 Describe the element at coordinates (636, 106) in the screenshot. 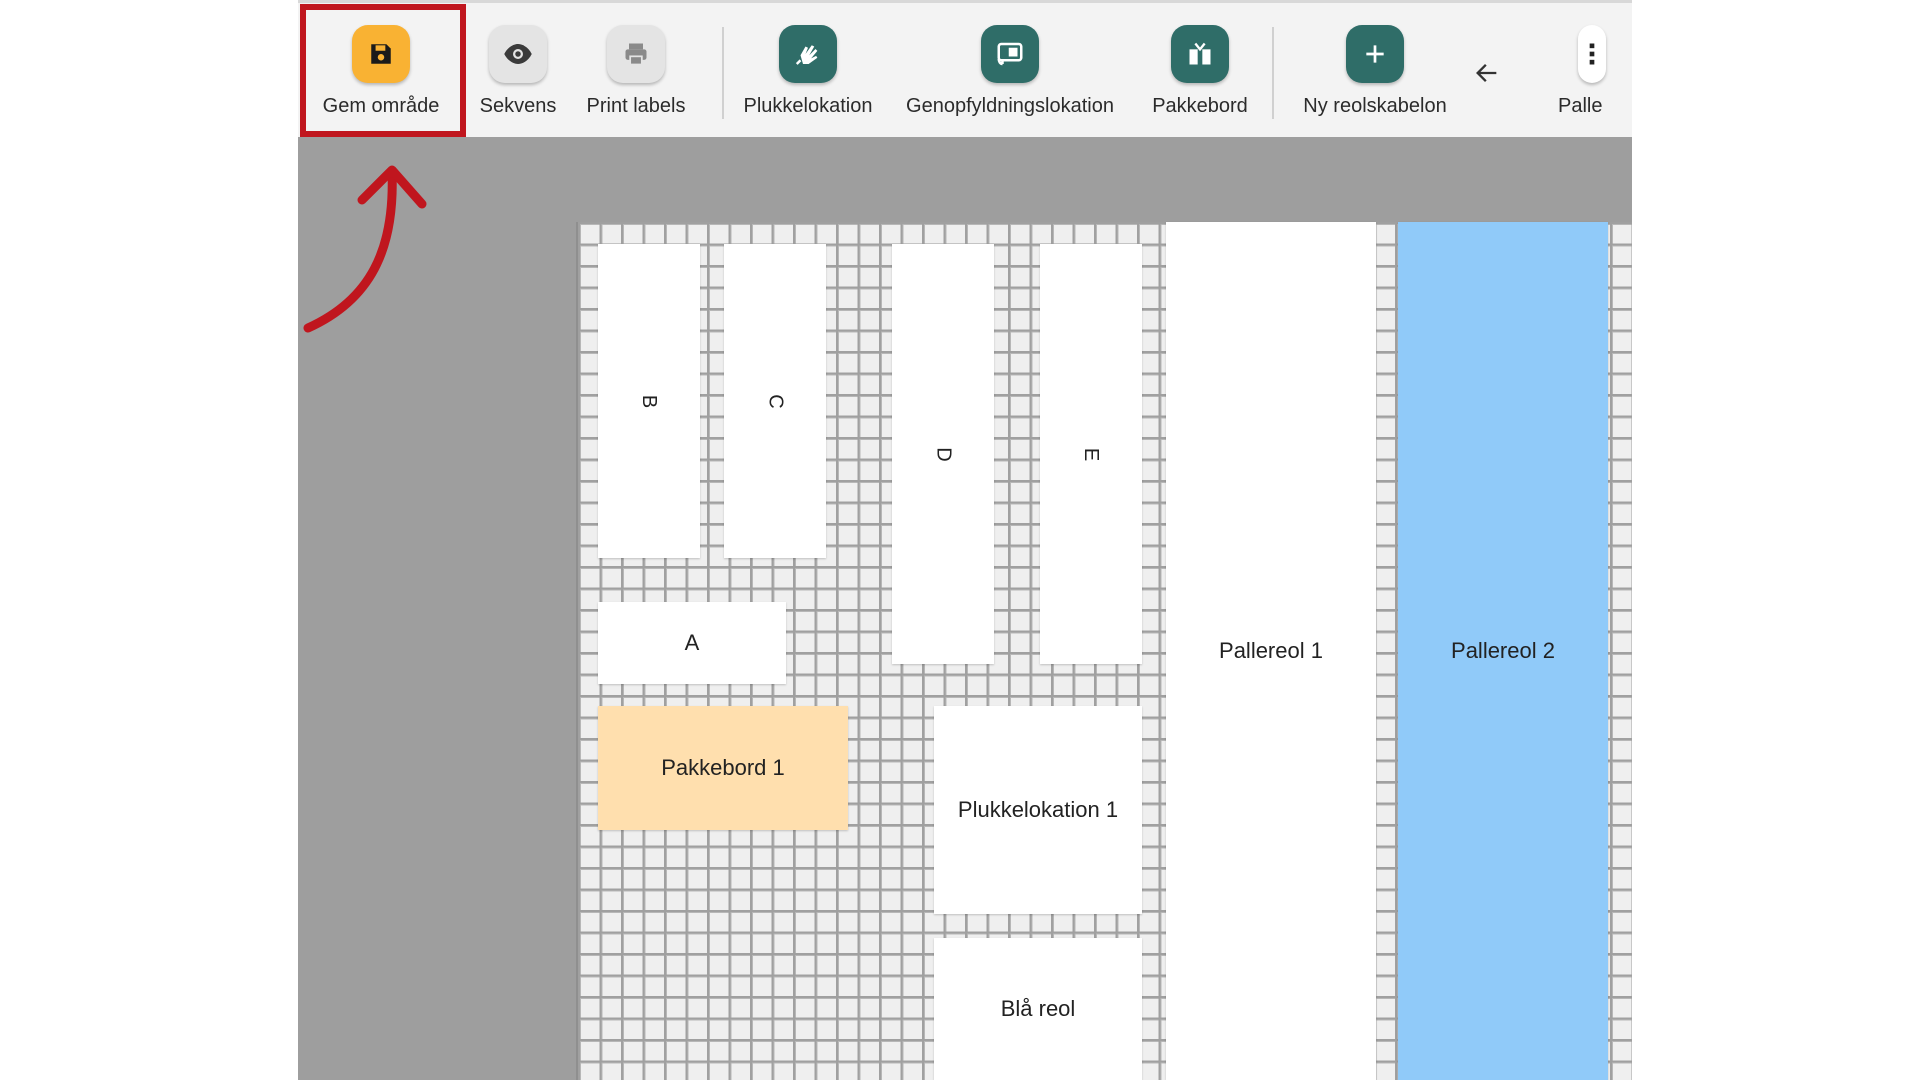

I see `print-labels-label: Print labels` at that location.